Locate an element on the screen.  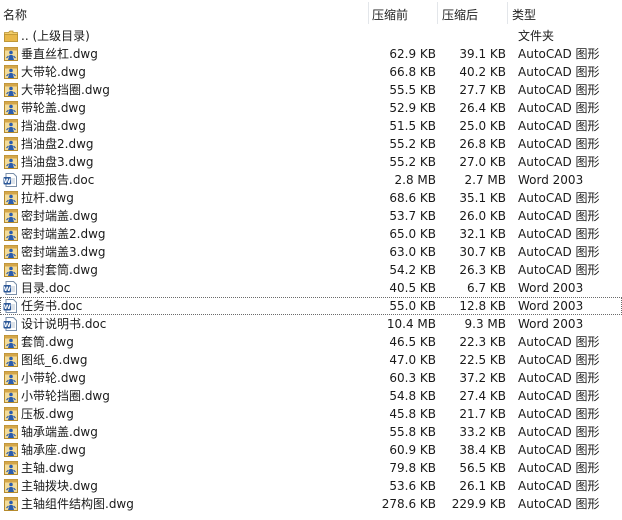
file-size: 52.9 KB is located at coordinates (412, 108).